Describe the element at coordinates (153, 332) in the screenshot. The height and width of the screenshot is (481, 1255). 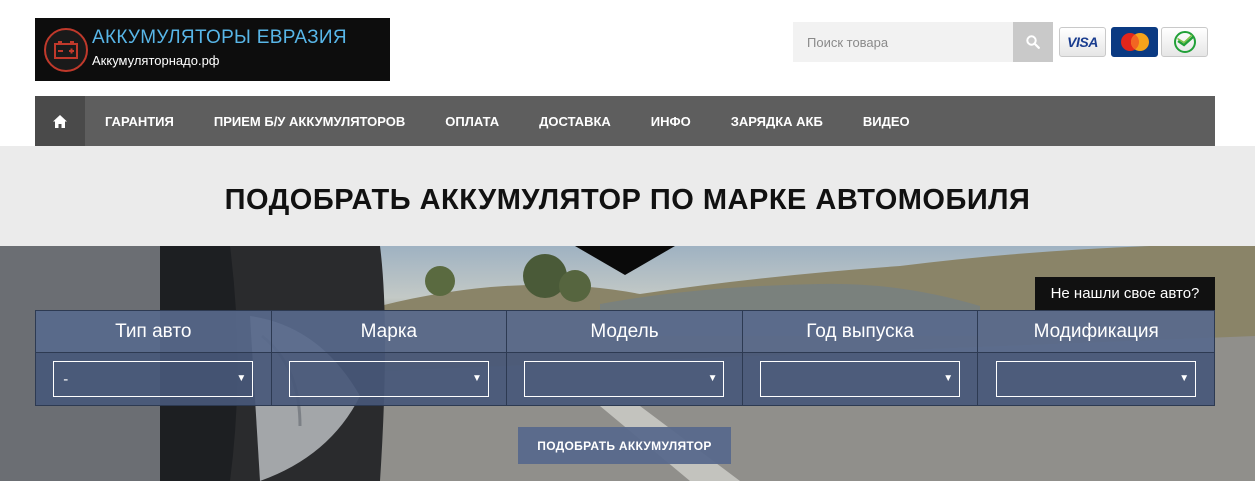
I see `column-header: Тип авто` at that location.